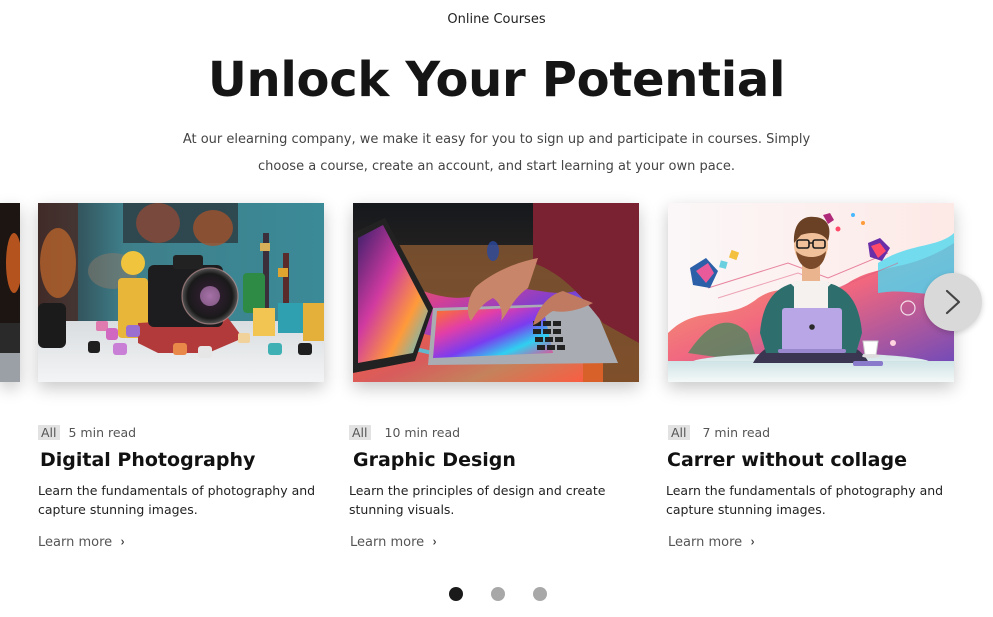  What do you see at coordinates (496, 19) in the screenshot?
I see `eyebrow-label: Online Courses` at bounding box center [496, 19].